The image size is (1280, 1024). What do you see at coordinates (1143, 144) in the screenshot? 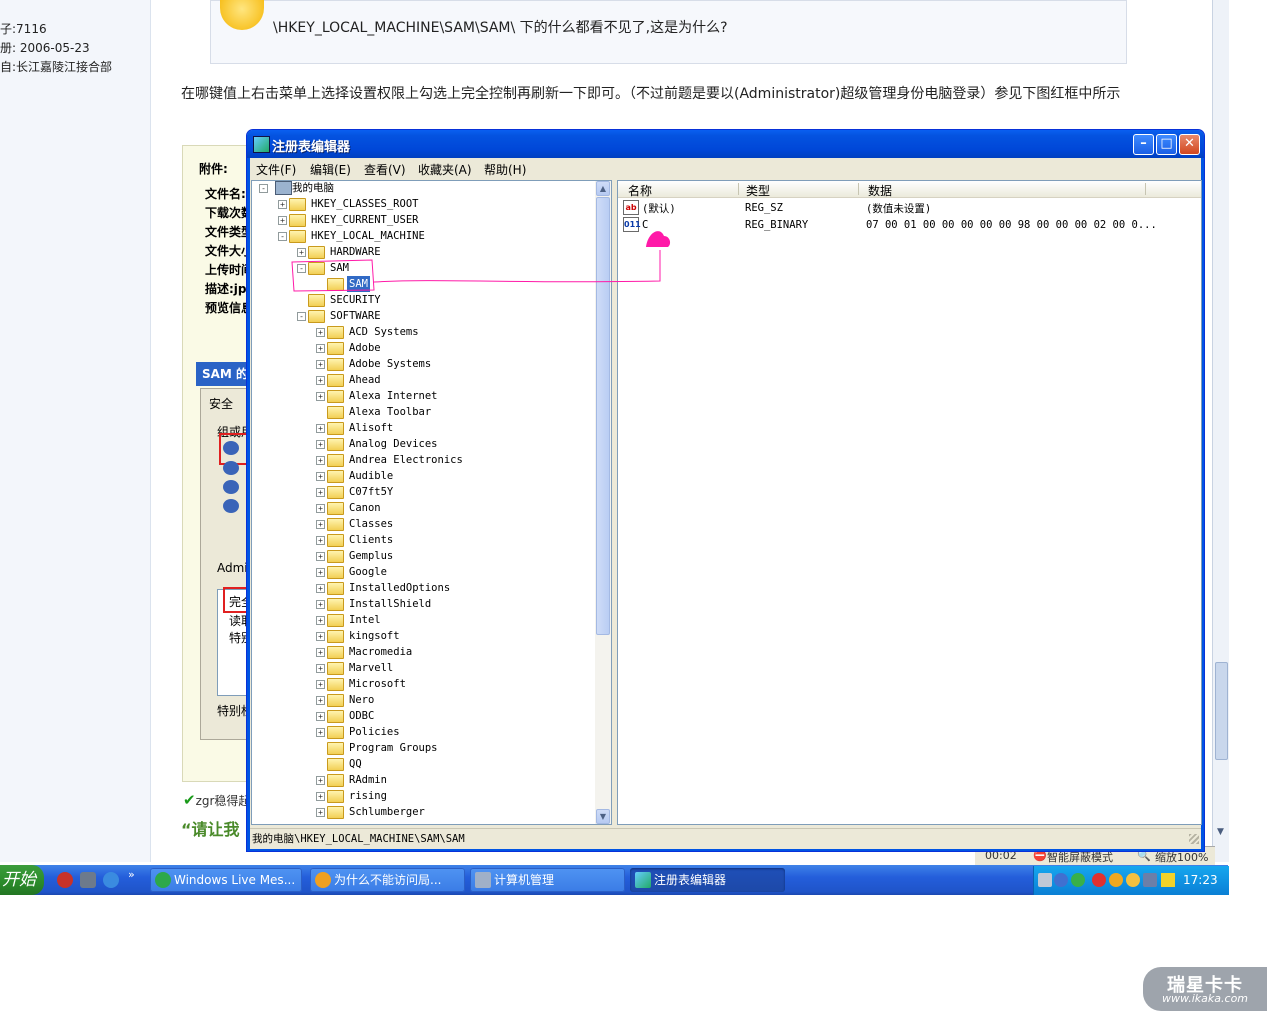
I see `minimize-button: –` at bounding box center [1143, 144].